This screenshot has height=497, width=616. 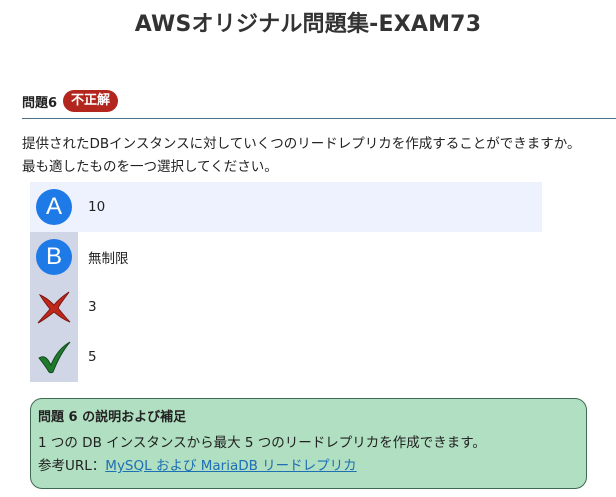 I want to click on reference-link: MySQL および MariaDB リードレプリカ, so click(x=230, y=466).